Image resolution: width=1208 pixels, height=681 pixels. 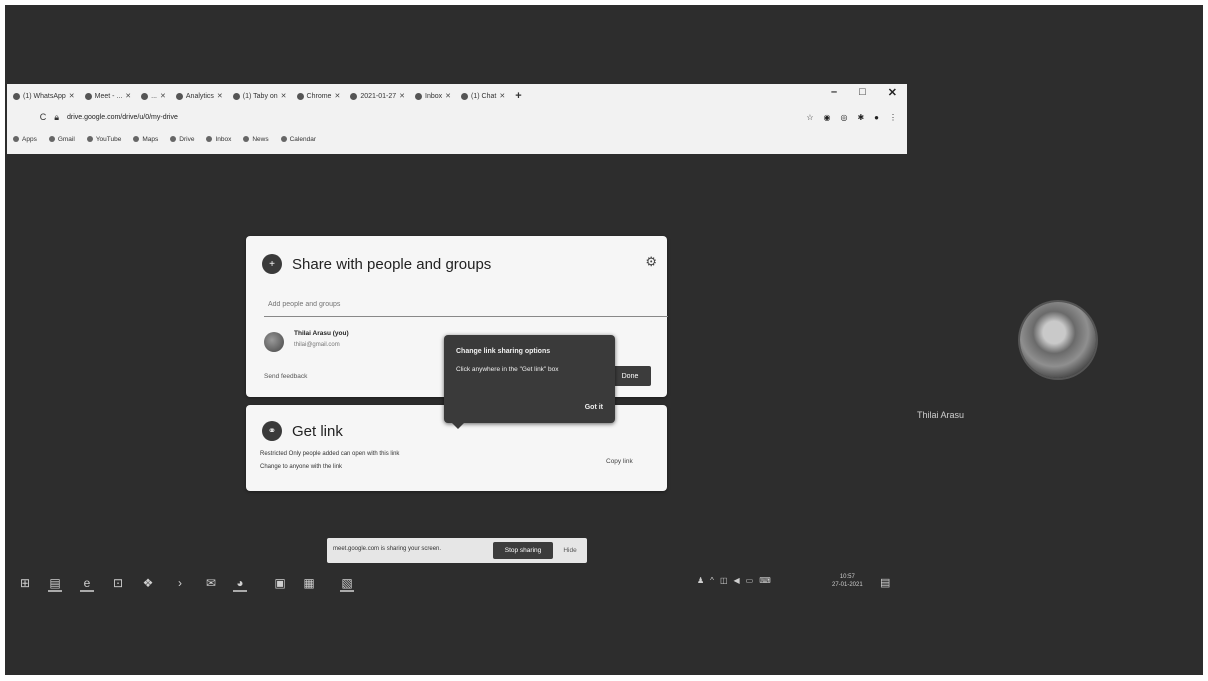 I want to click on stop-sharing-button: Stop sharing, so click(x=523, y=550).